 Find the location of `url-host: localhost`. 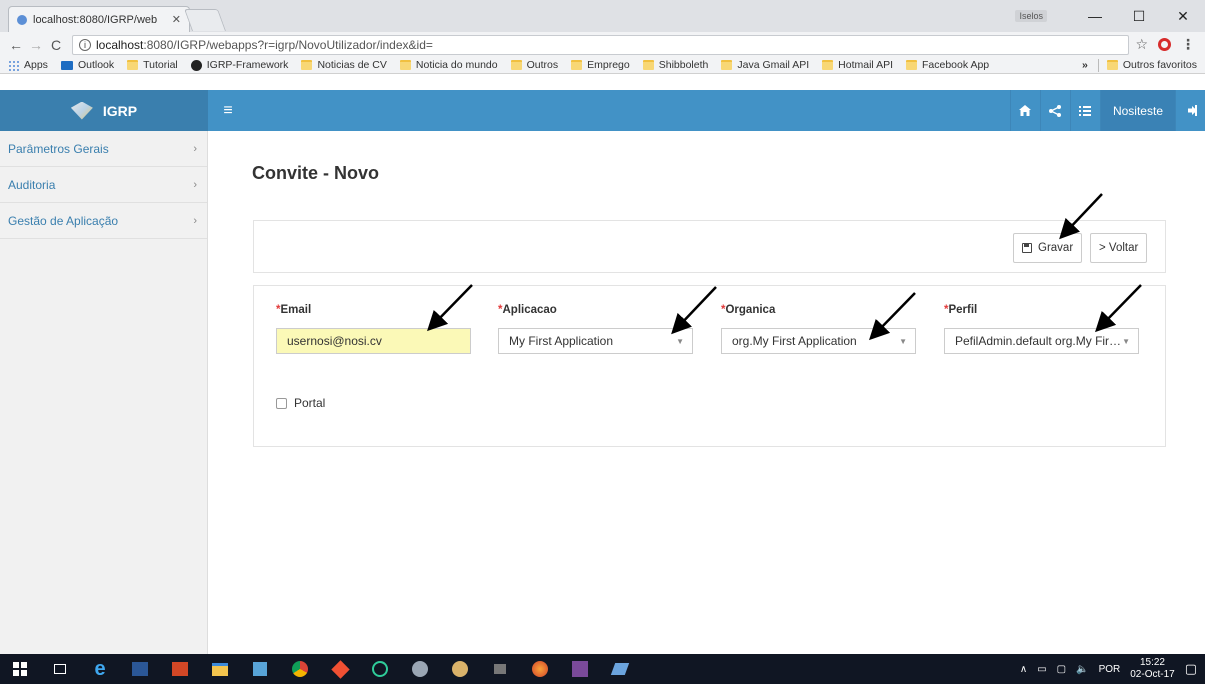

url-host: localhost is located at coordinates (120, 44).